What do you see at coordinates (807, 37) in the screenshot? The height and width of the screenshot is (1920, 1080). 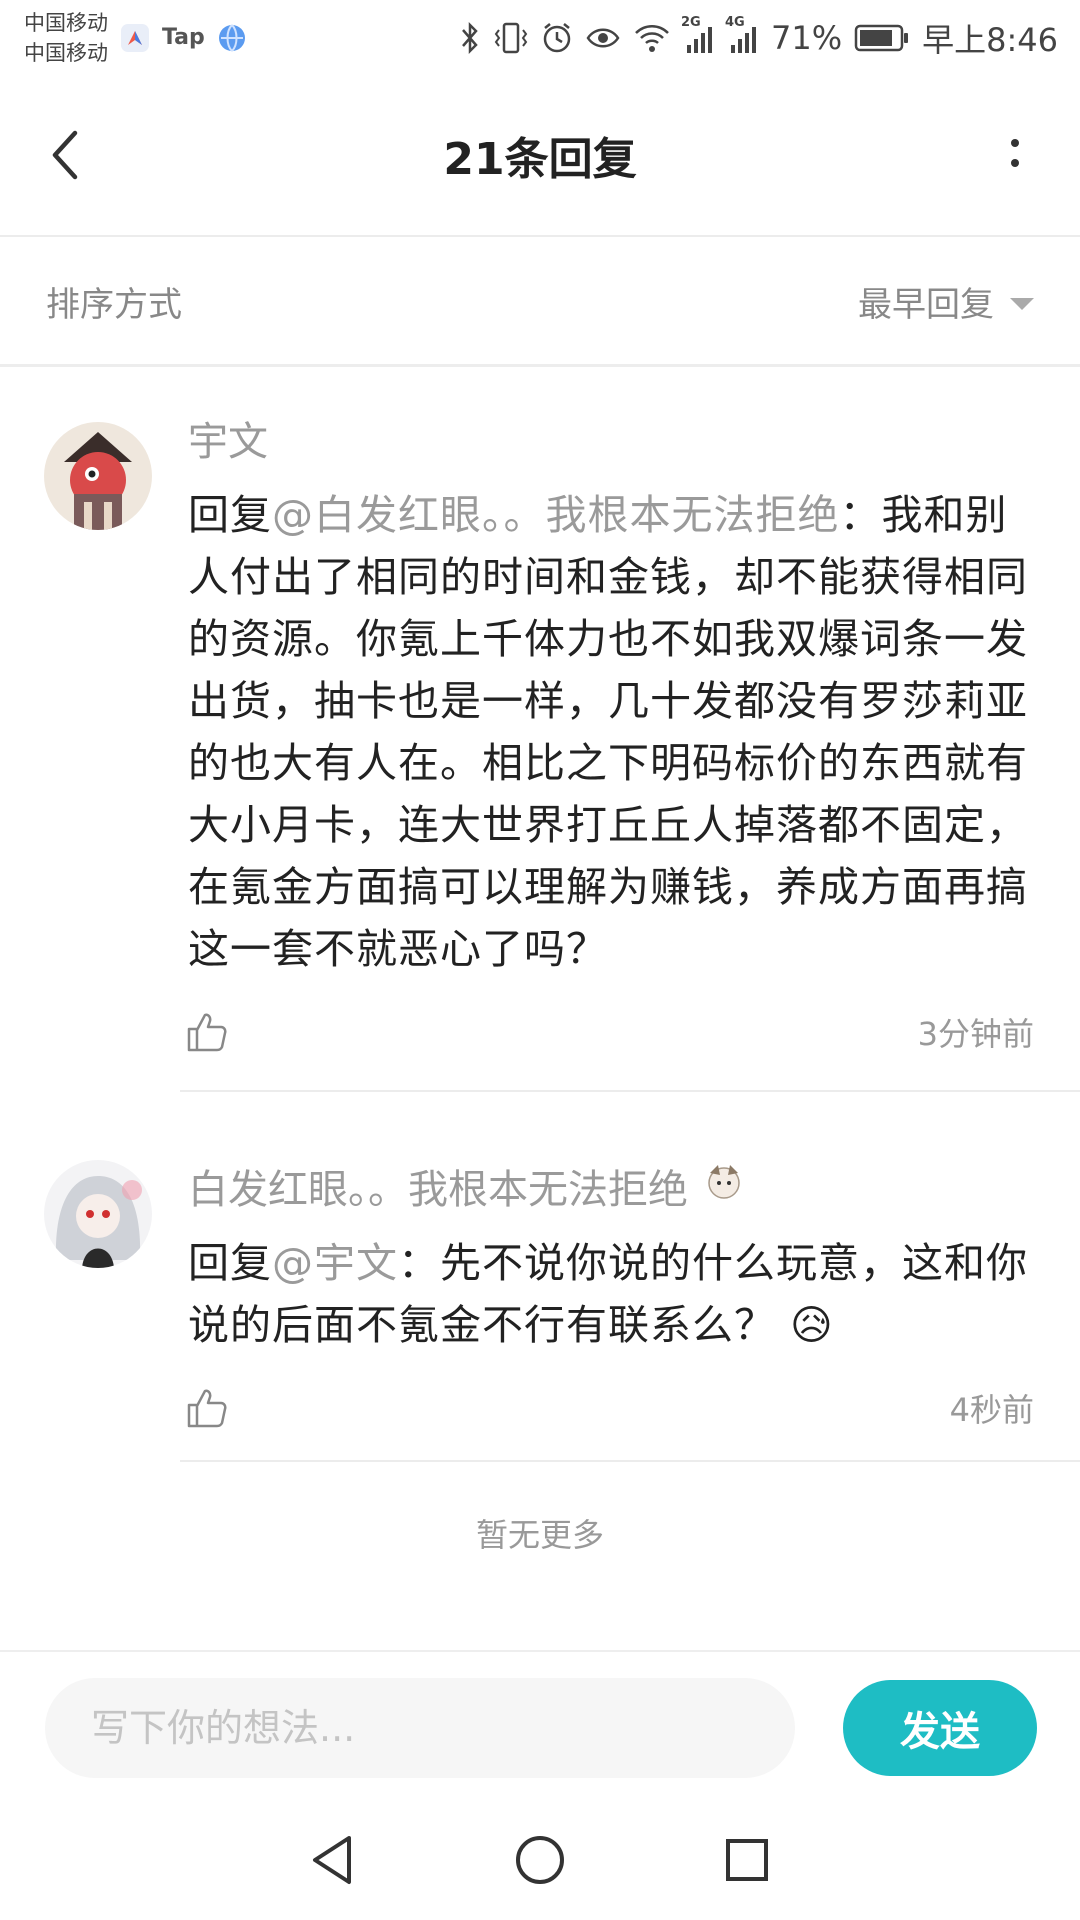 I see `battery-percent: 71%` at bounding box center [807, 37].